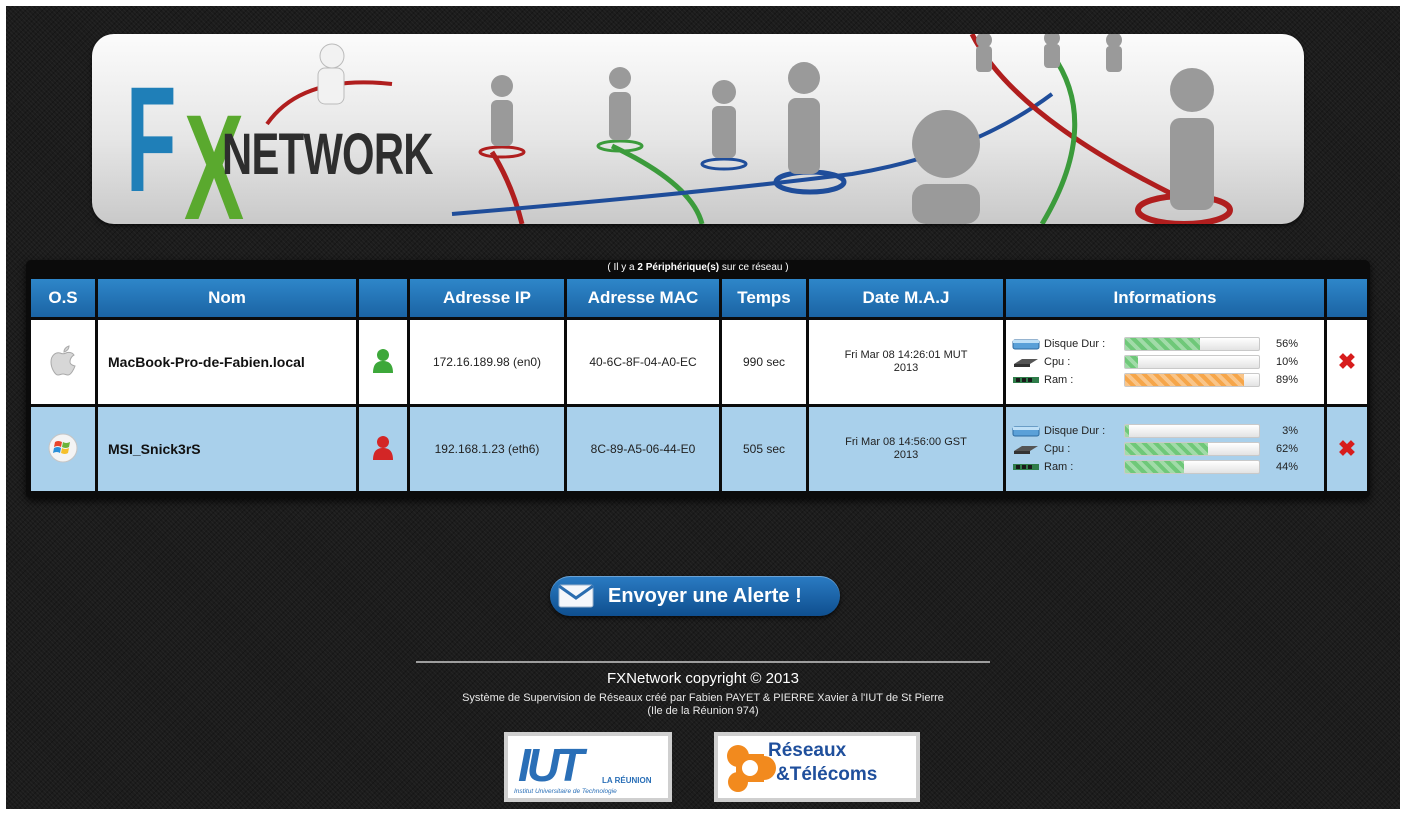 Image resolution: width=1402 pixels, height=813 pixels. I want to click on disk-row: Disque Dur : 3%, so click(1165, 431).